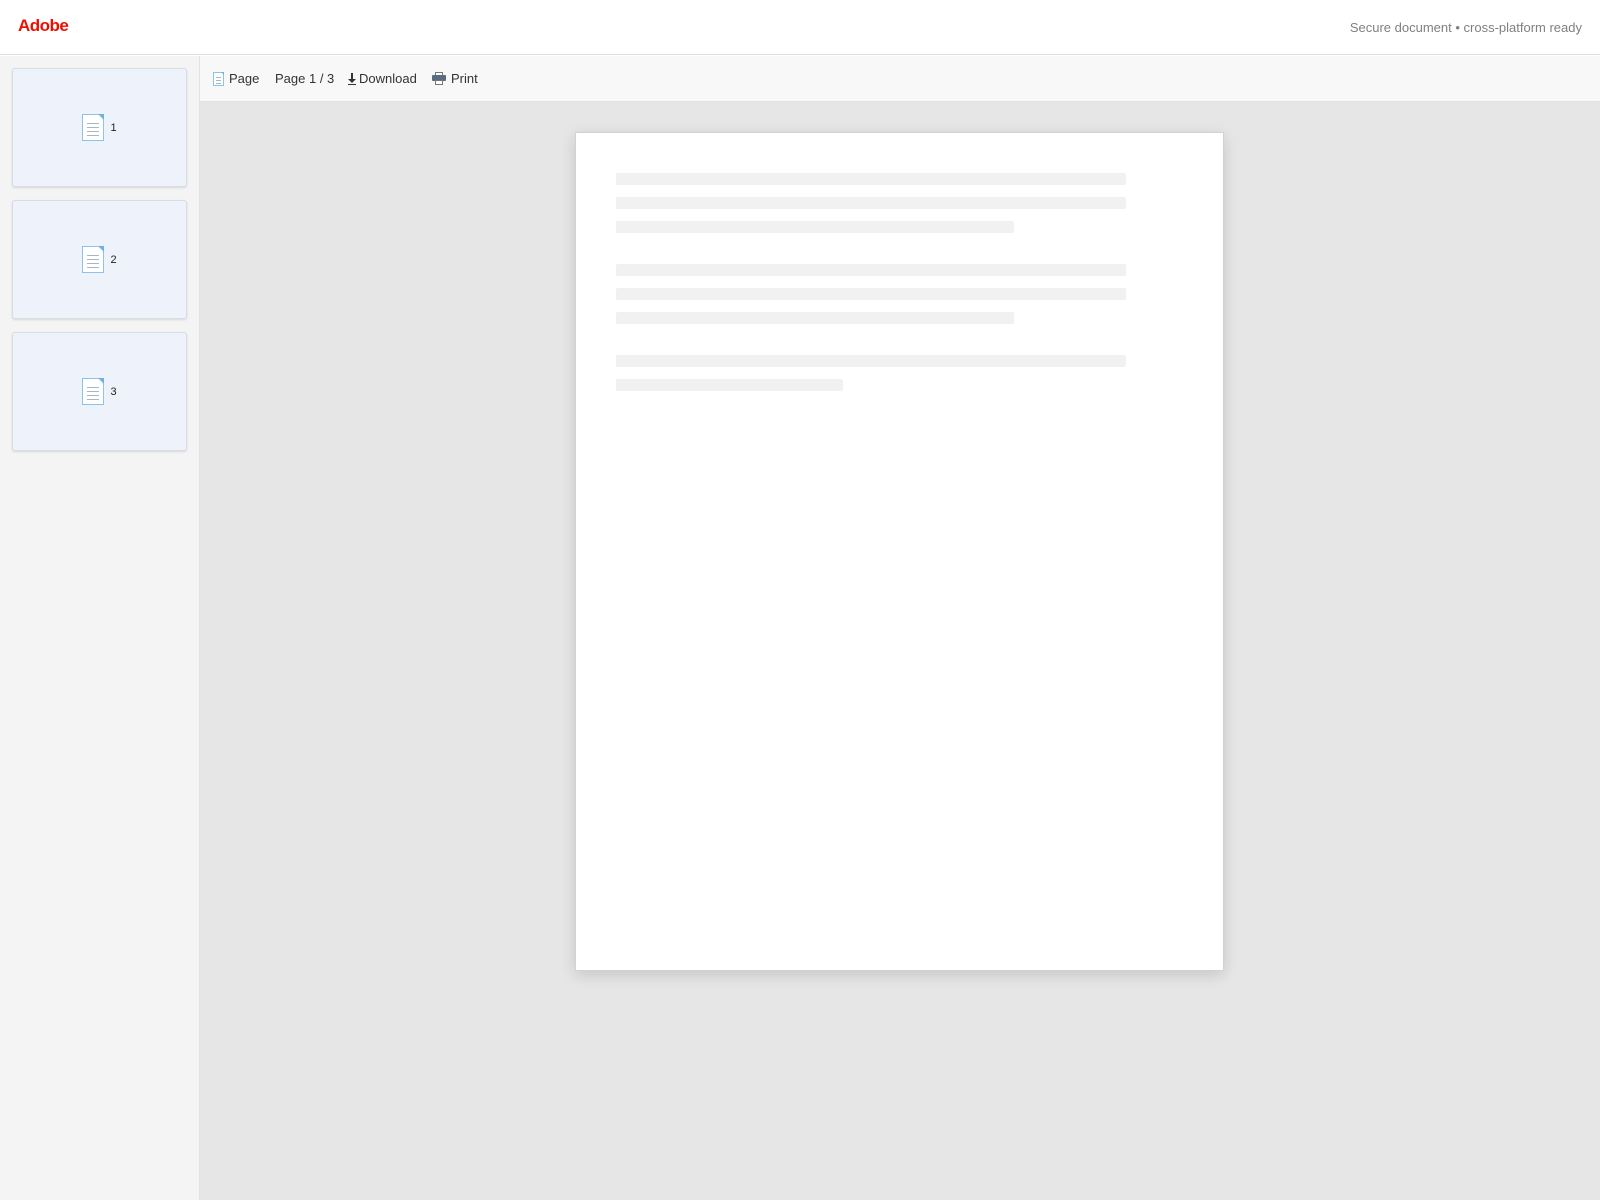  What do you see at coordinates (244, 78) in the screenshot?
I see `page-view-label: Page` at bounding box center [244, 78].